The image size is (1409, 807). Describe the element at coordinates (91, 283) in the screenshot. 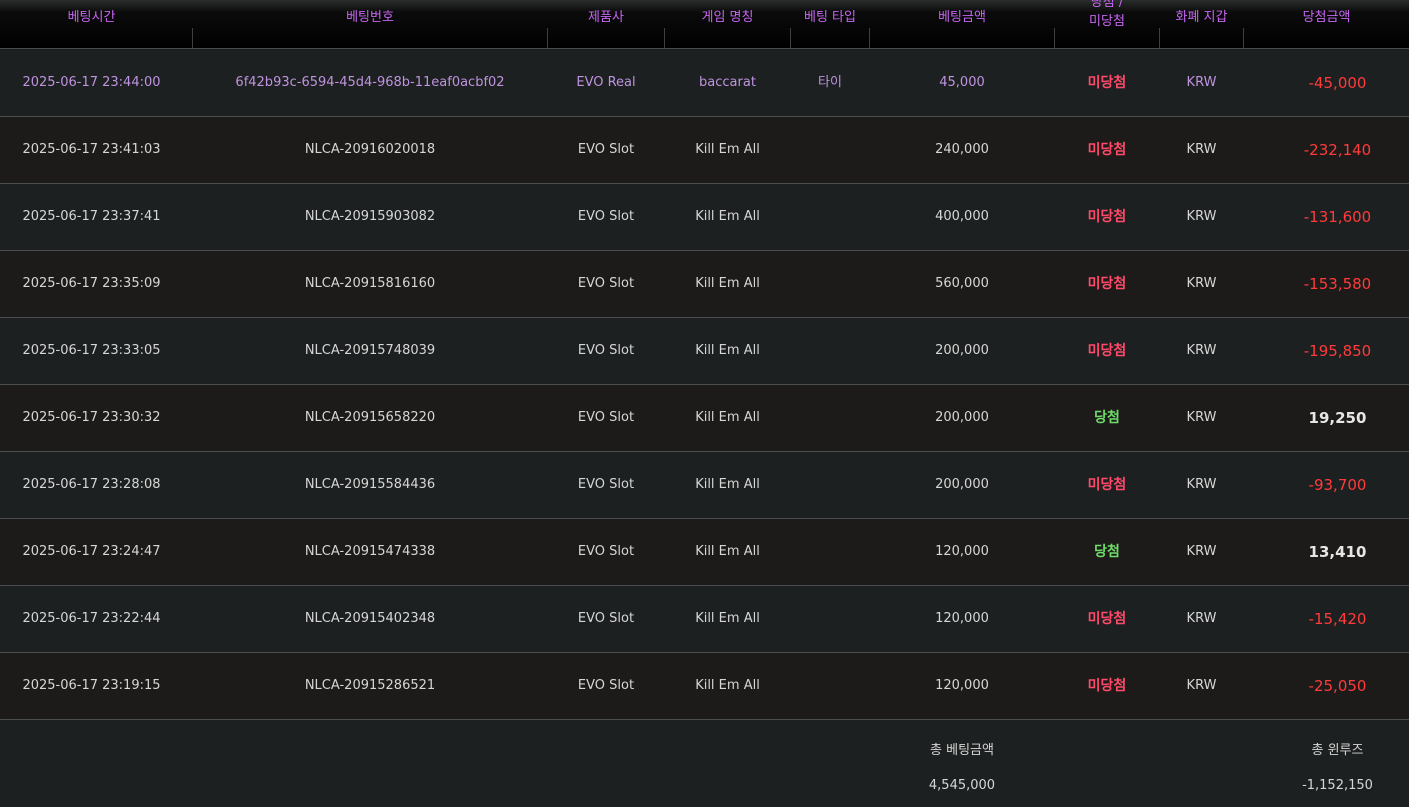

I see `cell-bet-time: 2025-06-17 23:35:09` at that location.